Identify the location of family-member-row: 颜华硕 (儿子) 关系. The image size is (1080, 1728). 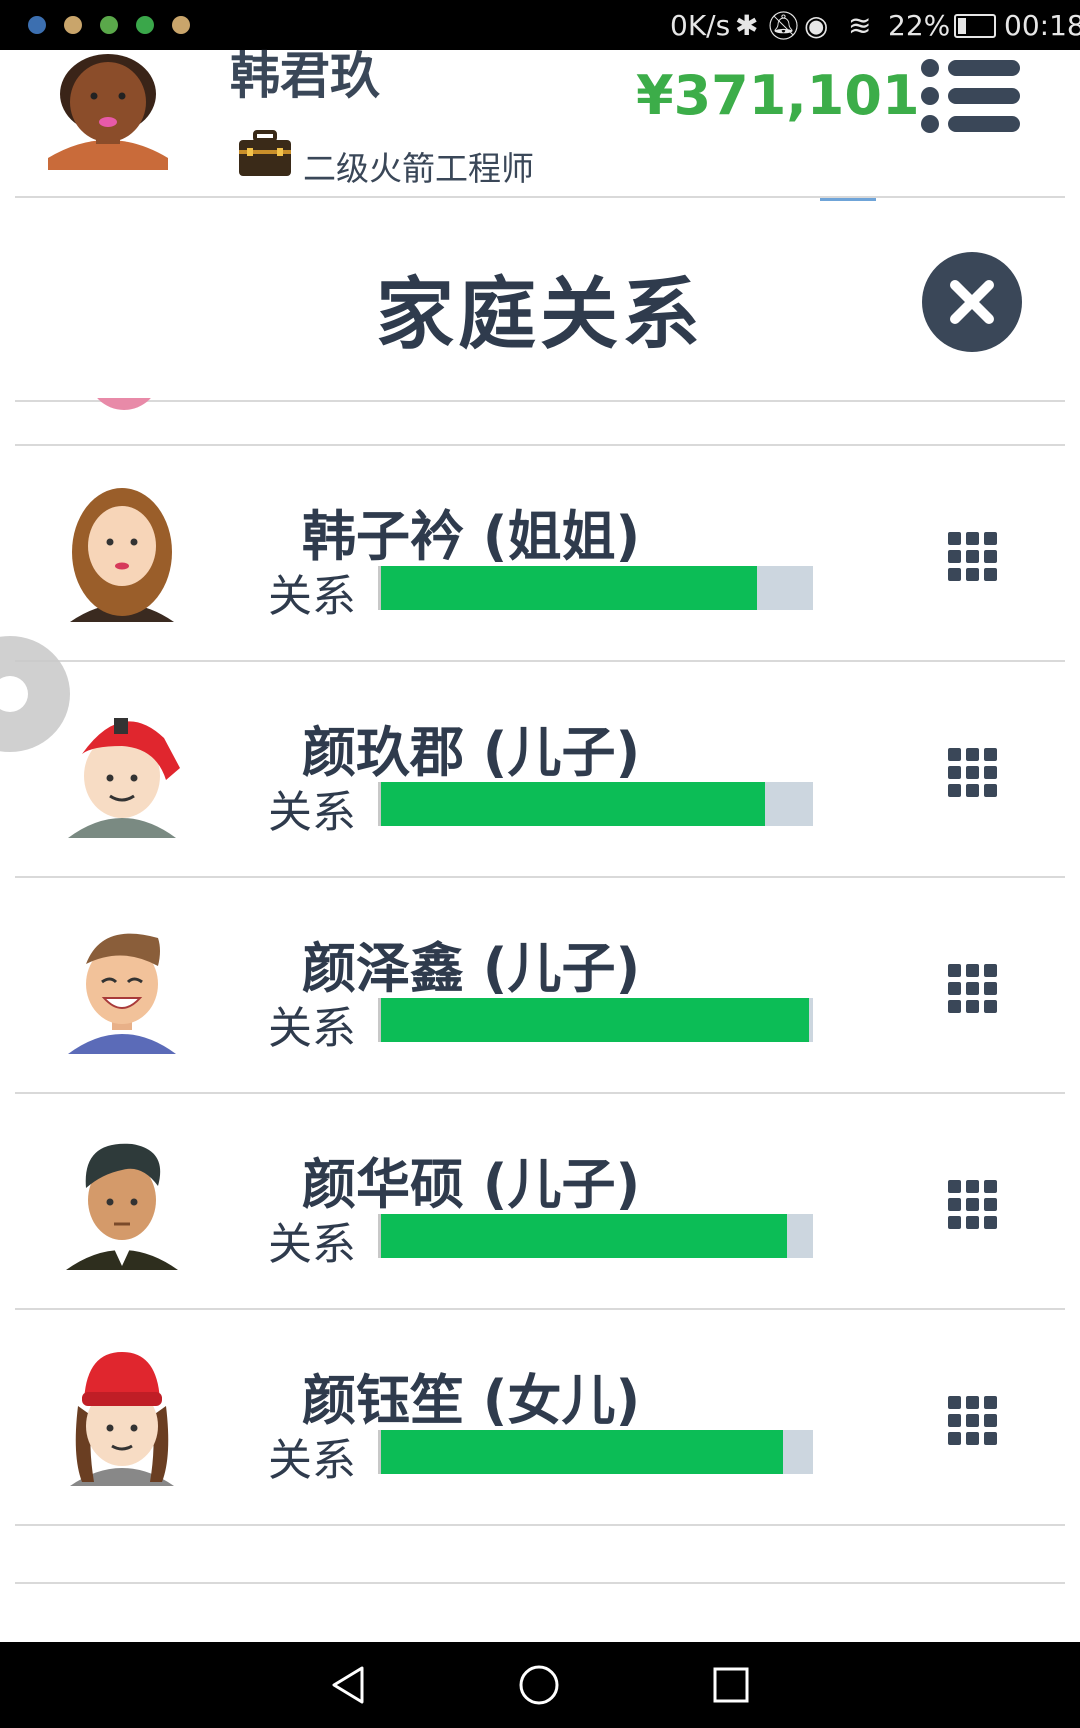
(540, 1202).